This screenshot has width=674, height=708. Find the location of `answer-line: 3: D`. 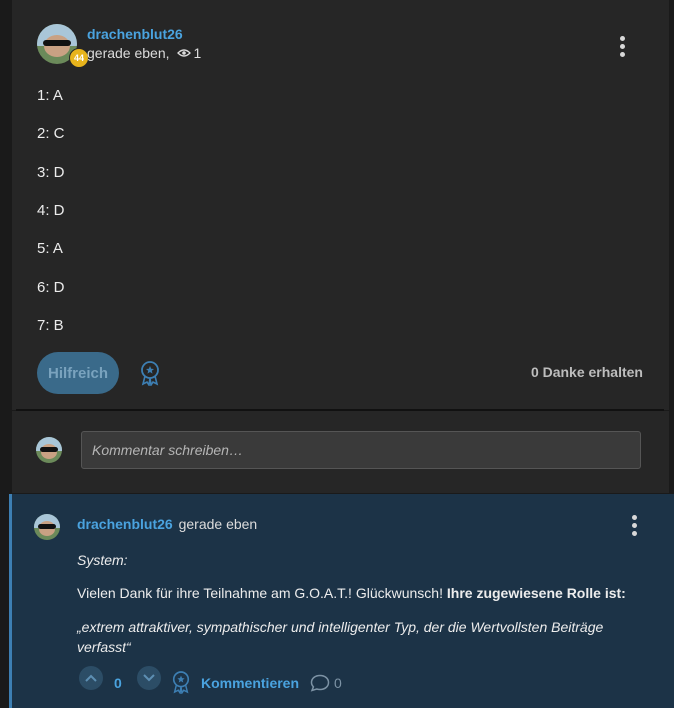

answer-line: 3: D is located at coordinates (51, 172).